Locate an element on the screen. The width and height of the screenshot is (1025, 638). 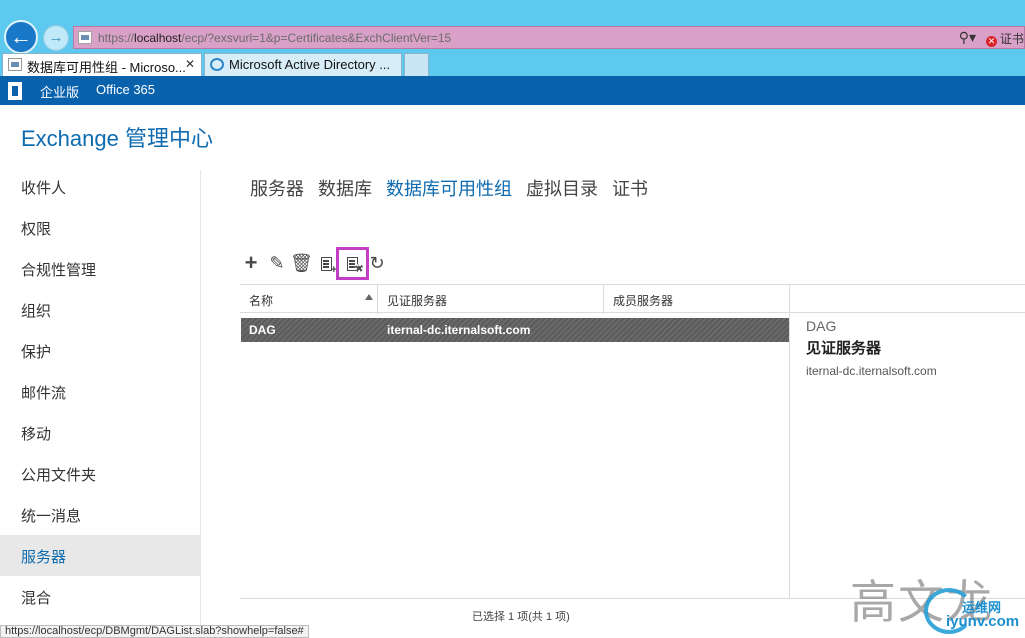
page-favicon-icon is located at coordinates (85, 37).